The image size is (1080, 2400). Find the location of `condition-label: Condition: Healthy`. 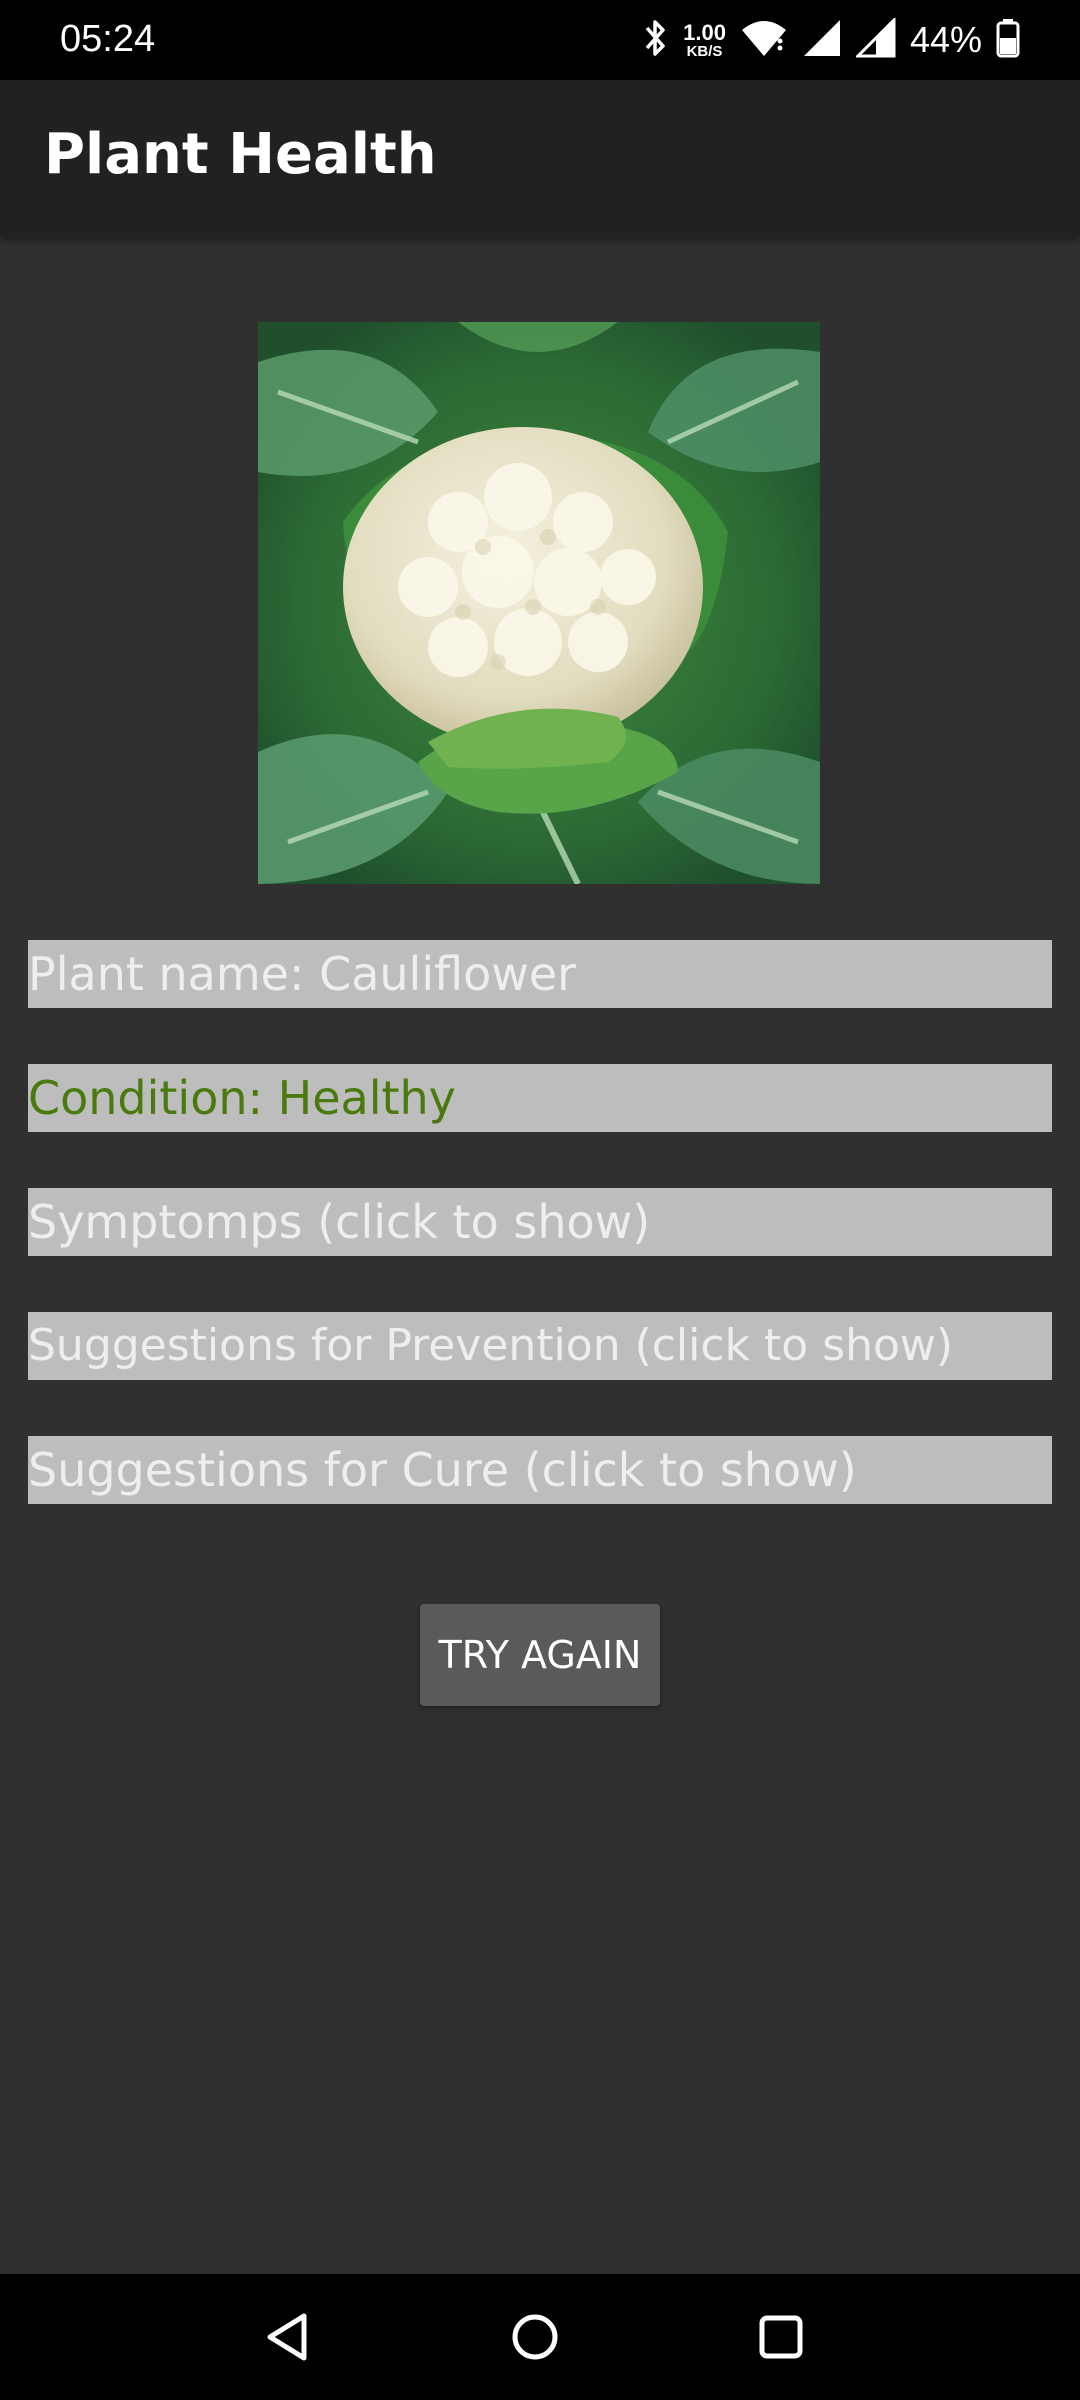

condition-label: Condition: Healthy is located at coordinates (540, 1098).